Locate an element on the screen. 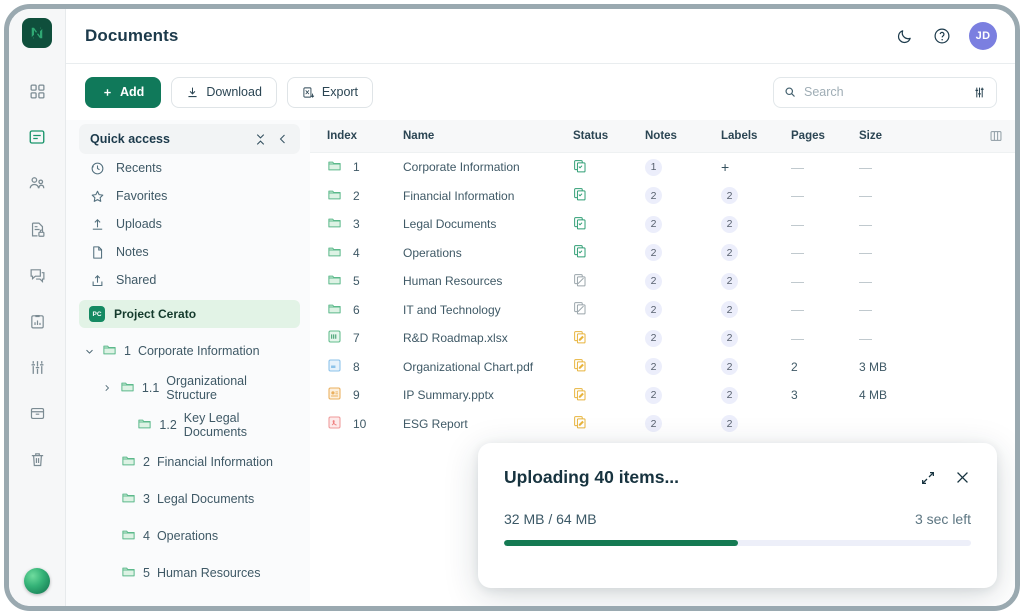  row-name: Corporate Information is located at coordinates (488, 167).